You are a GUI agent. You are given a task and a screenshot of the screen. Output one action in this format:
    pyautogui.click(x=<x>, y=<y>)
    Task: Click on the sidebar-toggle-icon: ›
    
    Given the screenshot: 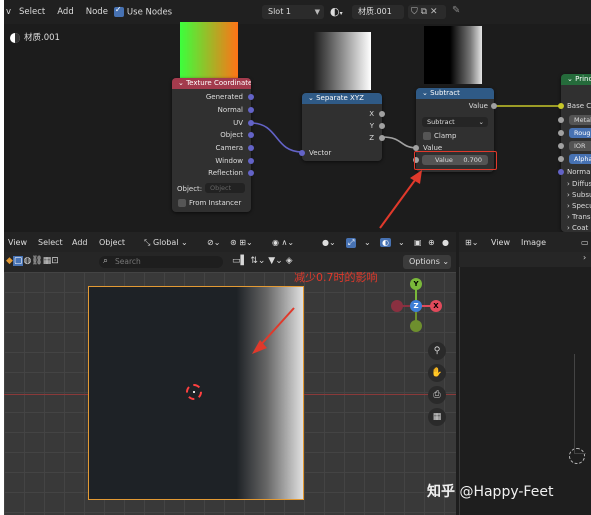 What is the action you would take?
    pyautogui.click(x=584, y=257)
    